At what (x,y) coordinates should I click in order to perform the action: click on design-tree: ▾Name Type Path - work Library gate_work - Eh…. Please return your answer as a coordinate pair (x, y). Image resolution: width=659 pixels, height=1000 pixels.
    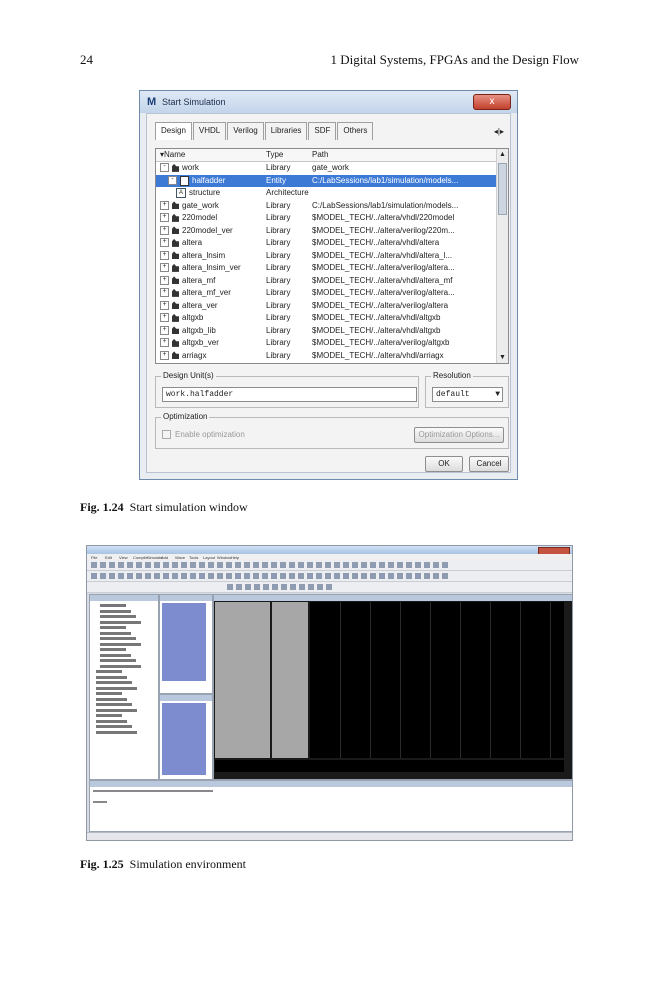
    Looking at the image, I should click on (332, 256).